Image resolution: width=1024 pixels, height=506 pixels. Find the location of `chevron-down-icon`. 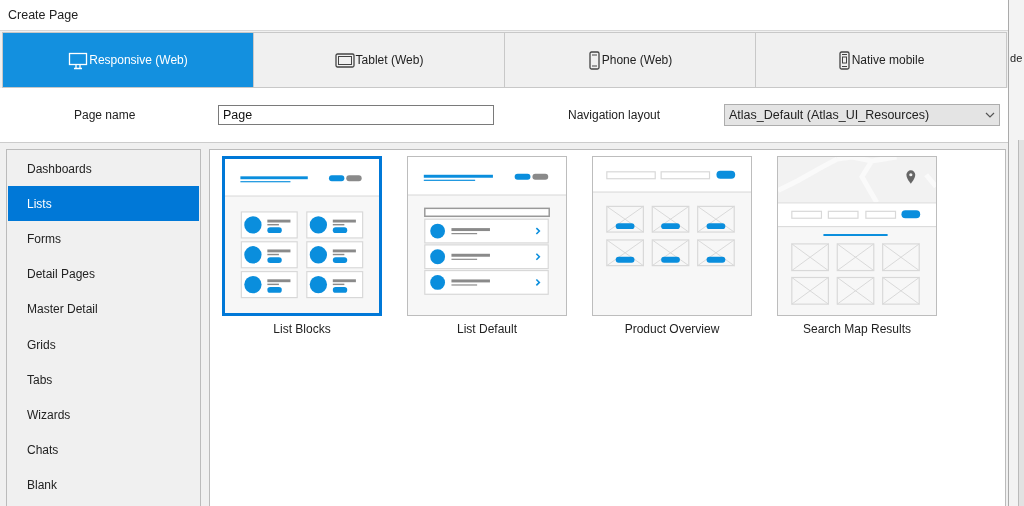

chevron-down-icon is located at coordinates (990, 115).